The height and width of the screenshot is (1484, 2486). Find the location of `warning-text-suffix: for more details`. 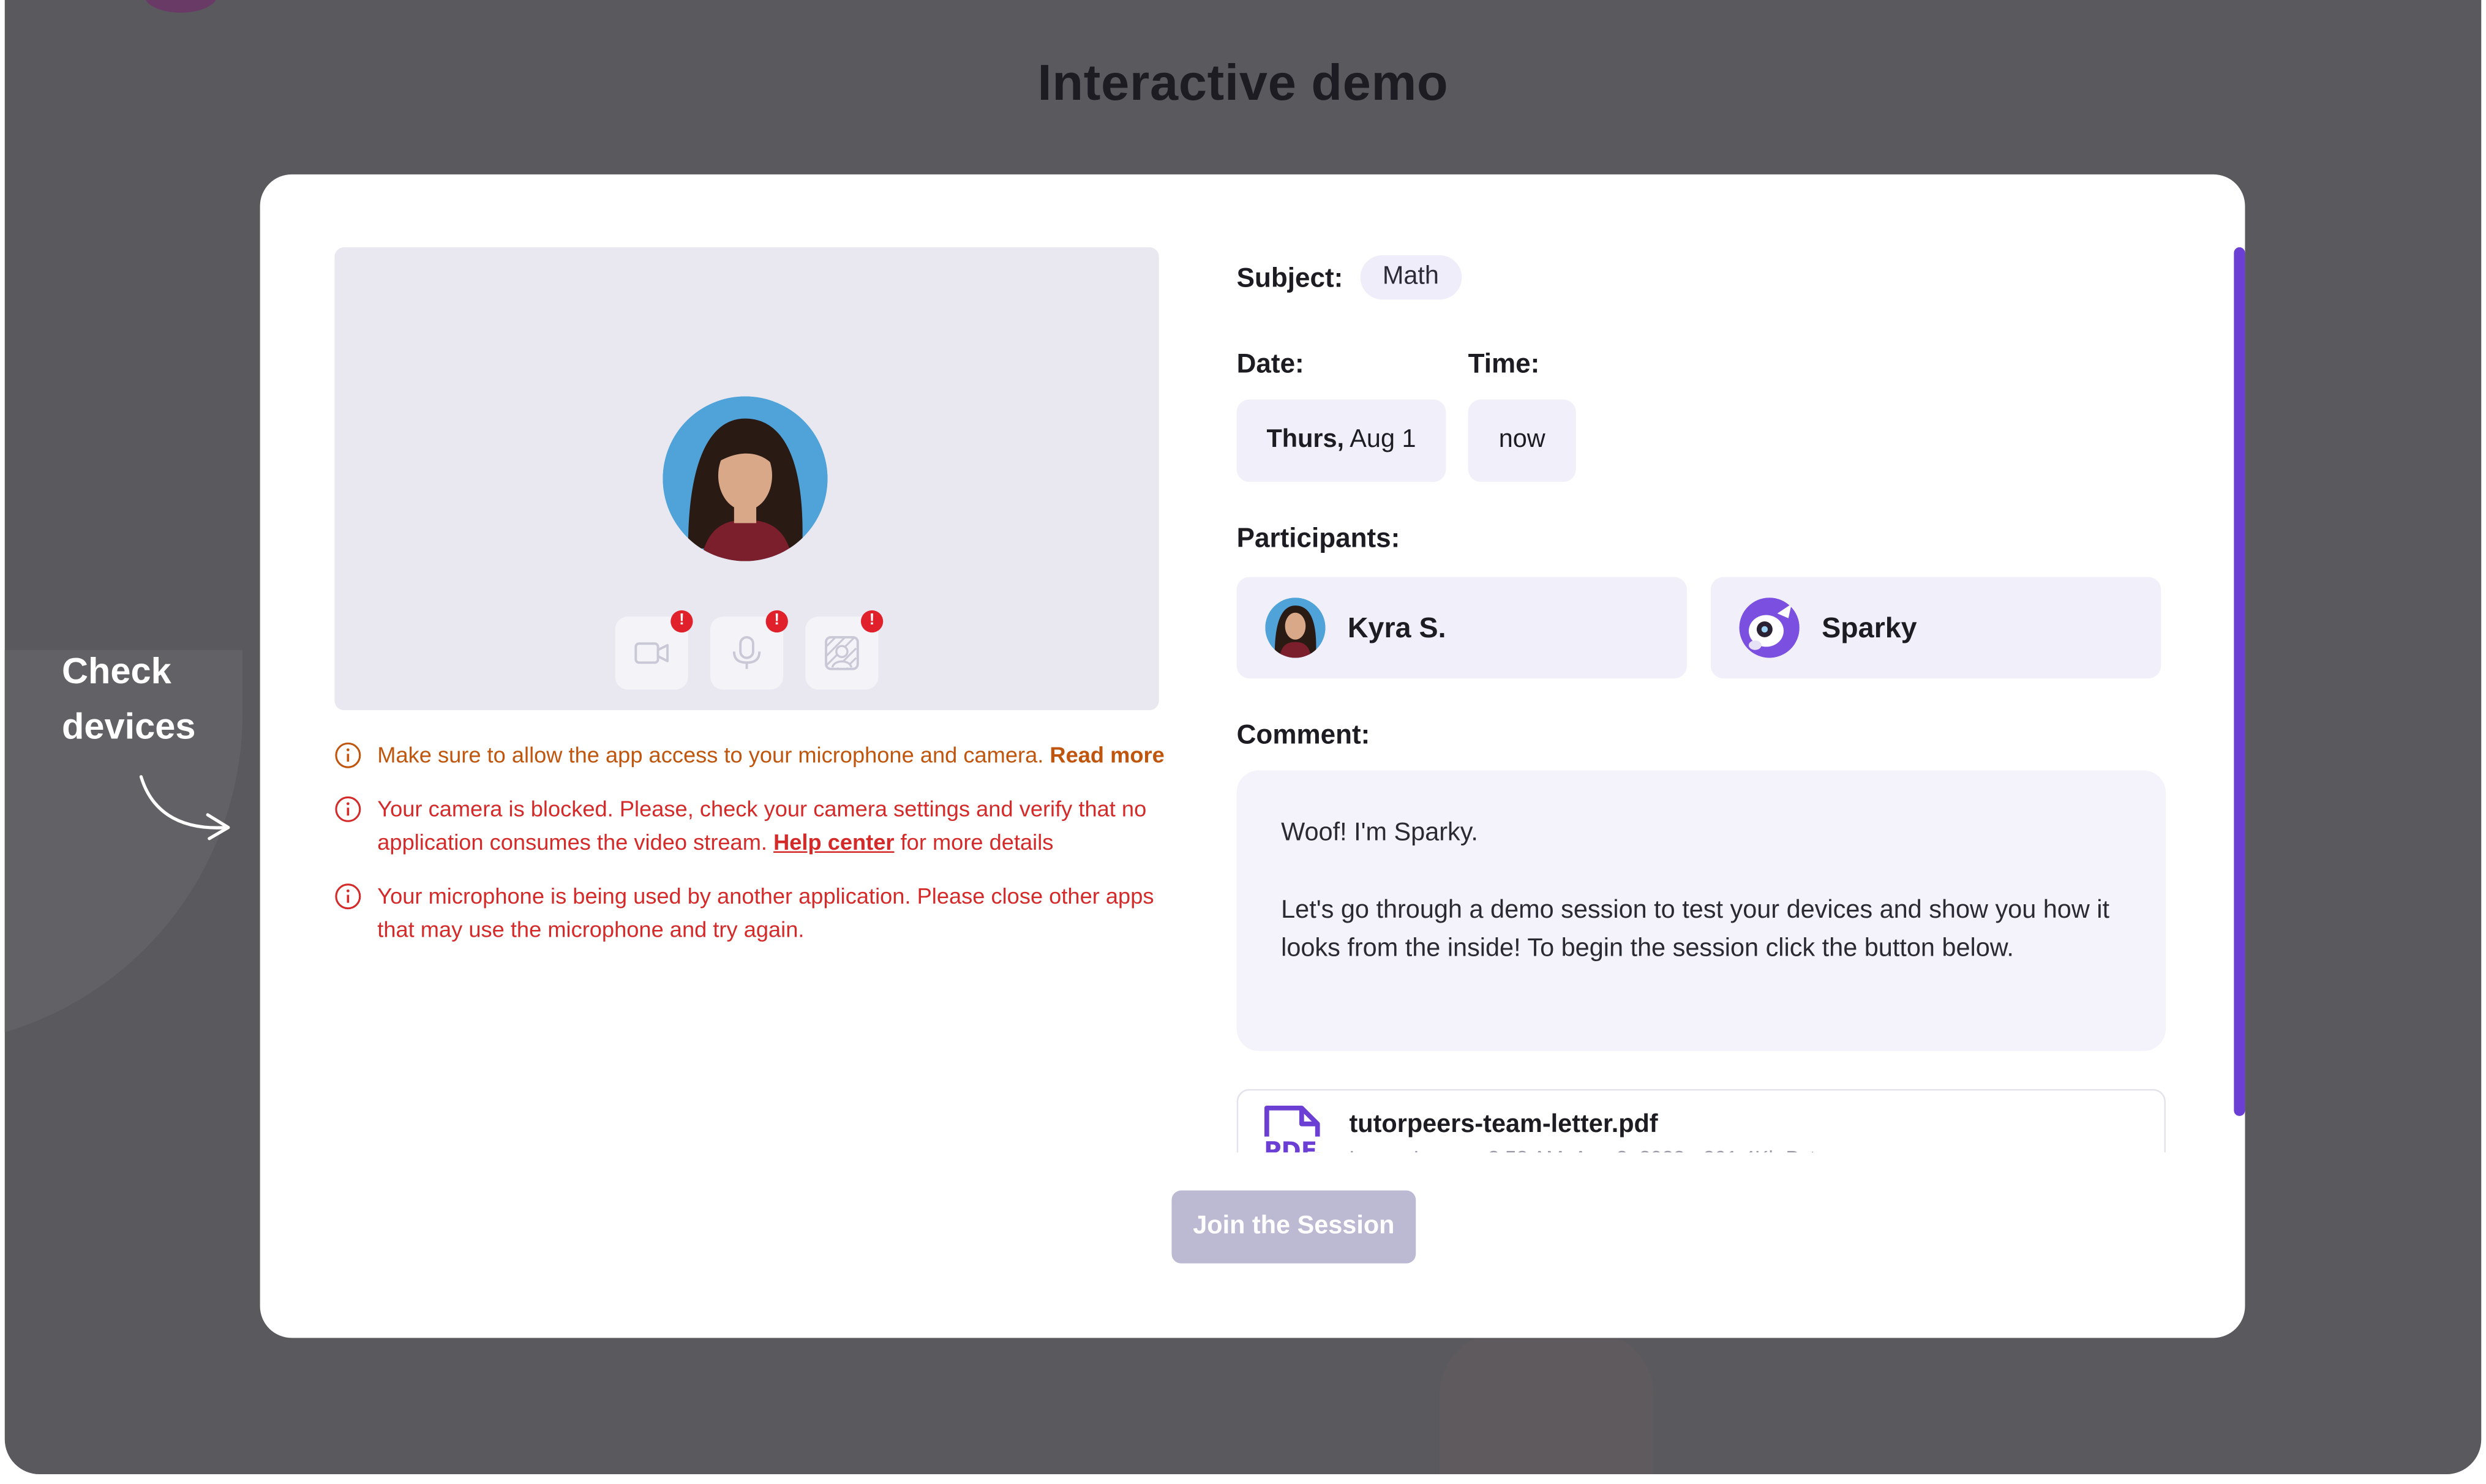

warning-text-suffix: for more details is located at coordinates (977, 842).